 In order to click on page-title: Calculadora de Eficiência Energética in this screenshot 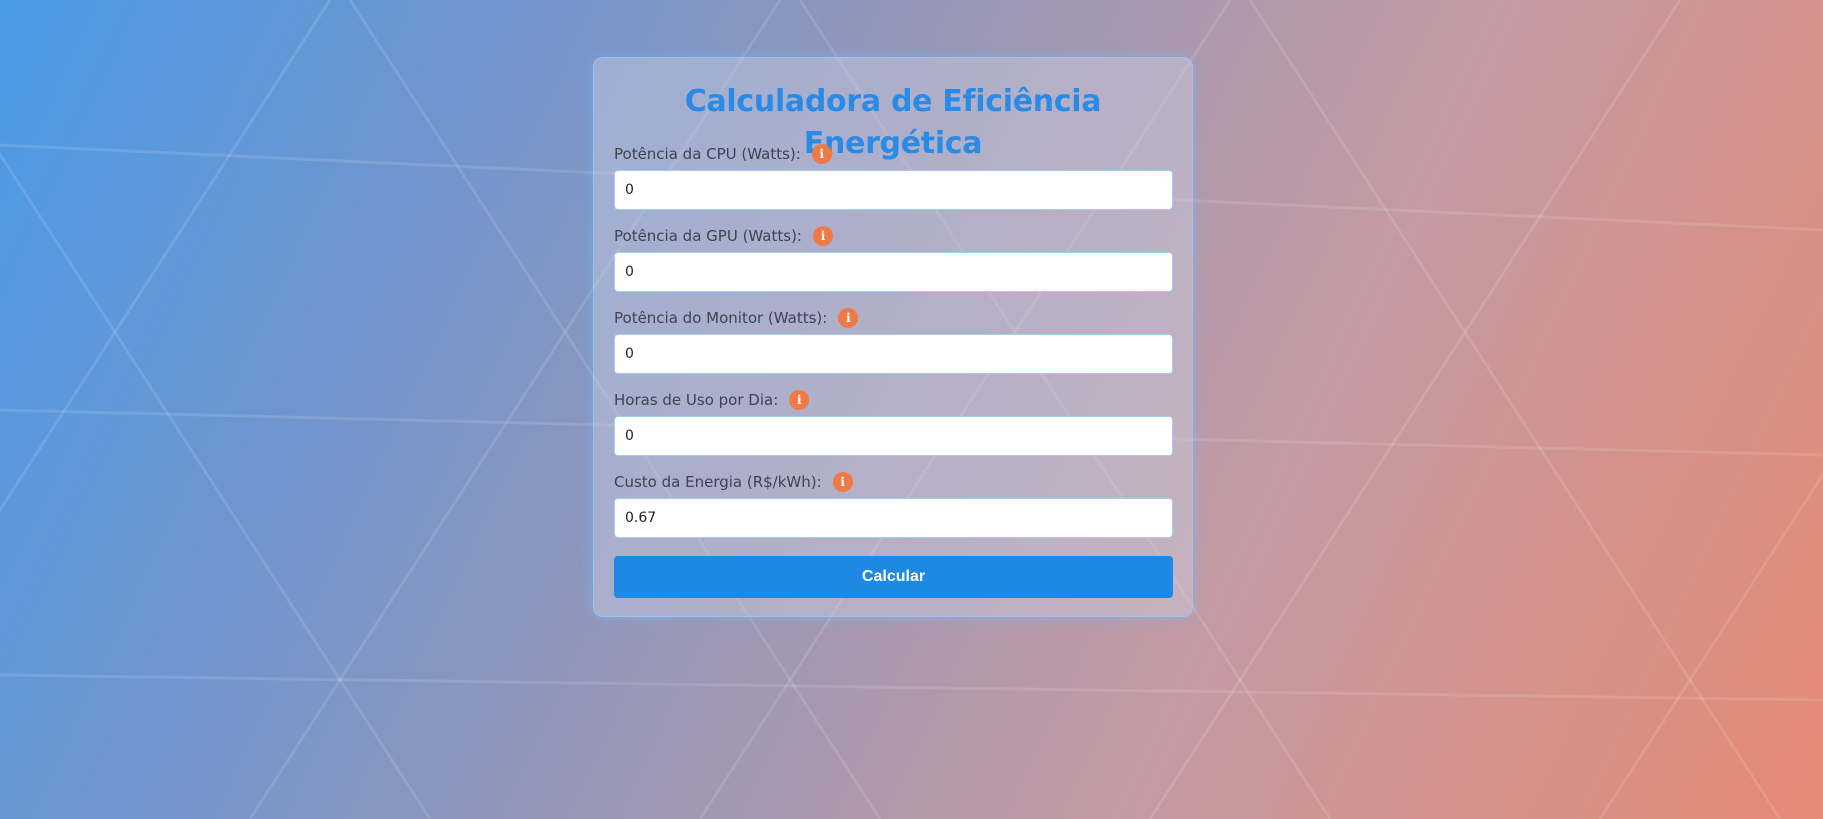, I will do `click(893, 122)`.